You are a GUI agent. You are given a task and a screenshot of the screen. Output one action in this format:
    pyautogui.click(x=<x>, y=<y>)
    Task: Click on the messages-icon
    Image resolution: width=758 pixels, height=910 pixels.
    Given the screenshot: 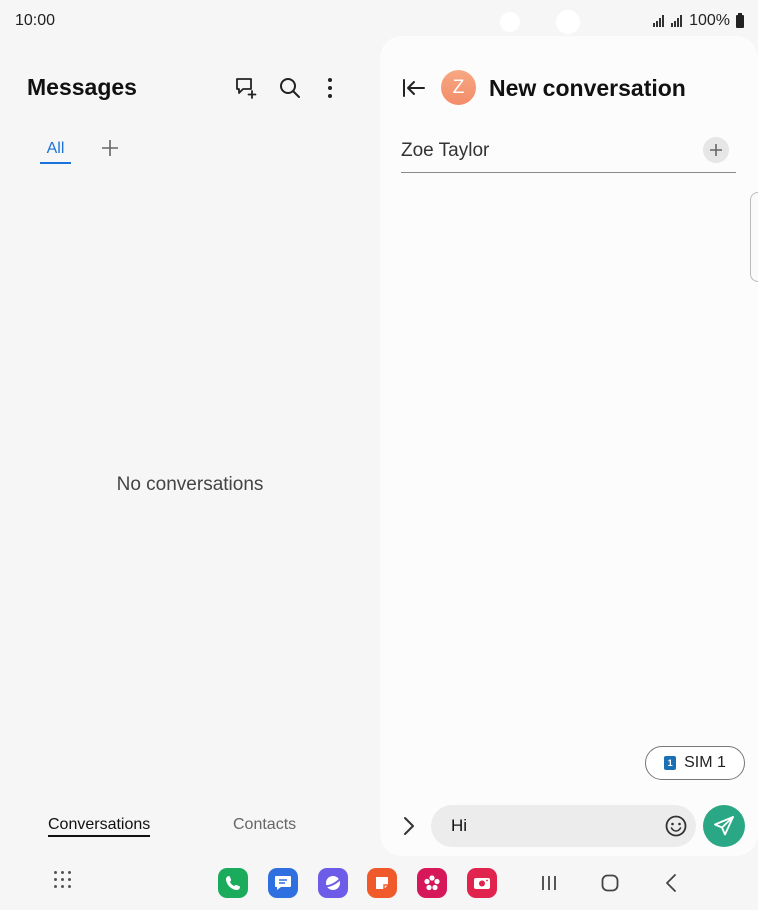 What is the action you would take?
    pyautogui.click(x=283, y=883)
    